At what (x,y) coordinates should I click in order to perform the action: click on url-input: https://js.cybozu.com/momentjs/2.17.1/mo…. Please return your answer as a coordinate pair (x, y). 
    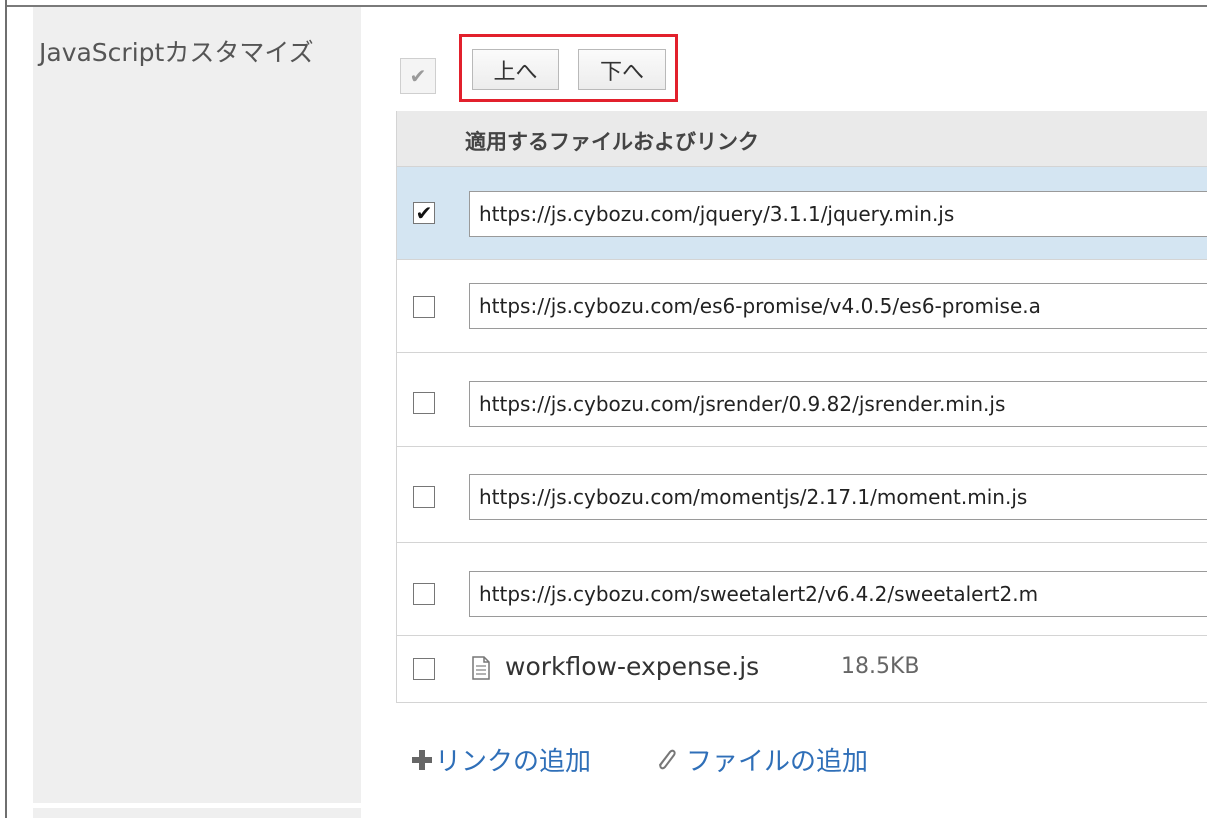
    Looking at the image, I should click on (838, 497).